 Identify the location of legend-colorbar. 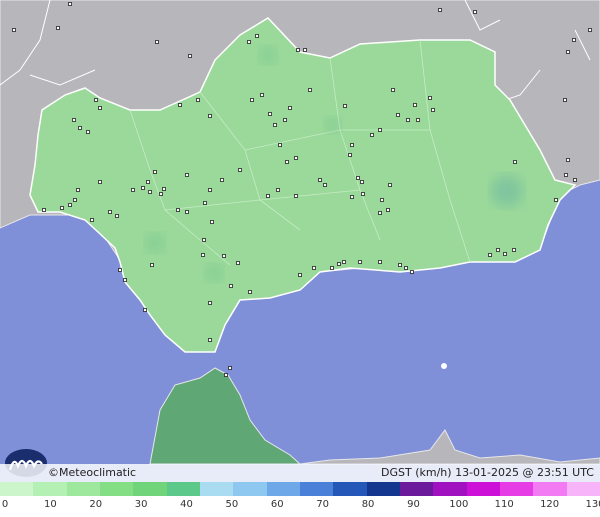
(300, 489).